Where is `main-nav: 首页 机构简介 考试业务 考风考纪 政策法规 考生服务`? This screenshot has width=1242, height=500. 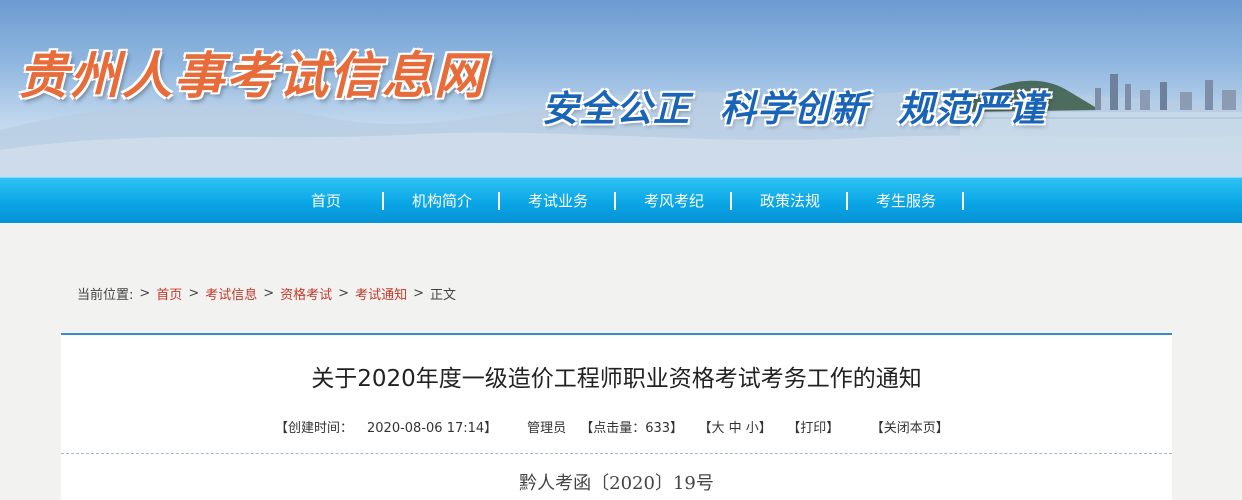
main-nav: 首页 机构简介 考试业务 考风考纪 政策法规 考生服务 is located at coordinates (621, 200).